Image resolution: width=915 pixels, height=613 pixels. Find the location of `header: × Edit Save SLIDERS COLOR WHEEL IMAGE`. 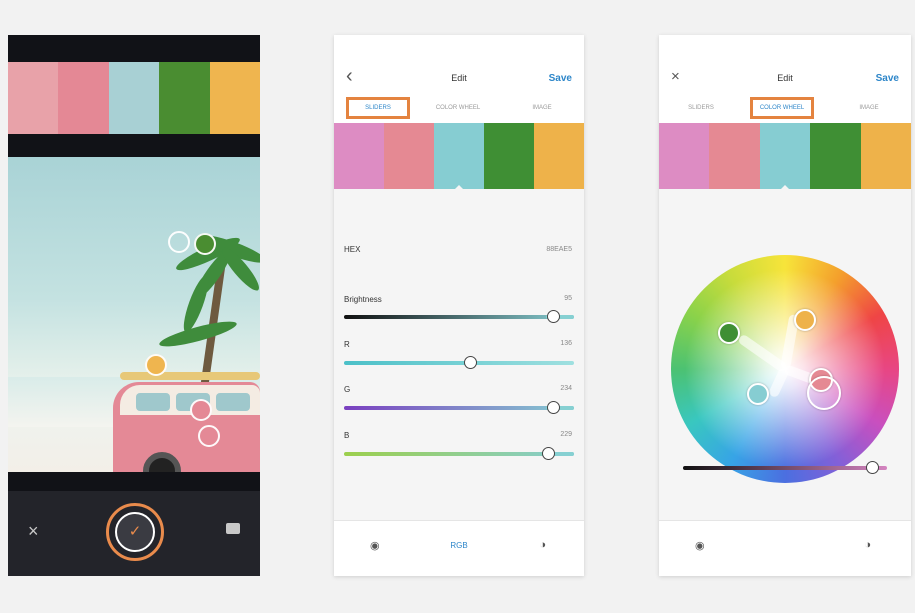

header: × Edit Save SLIDERS COLOR WHEEL IMAGE is located at coordinates (785, 80).